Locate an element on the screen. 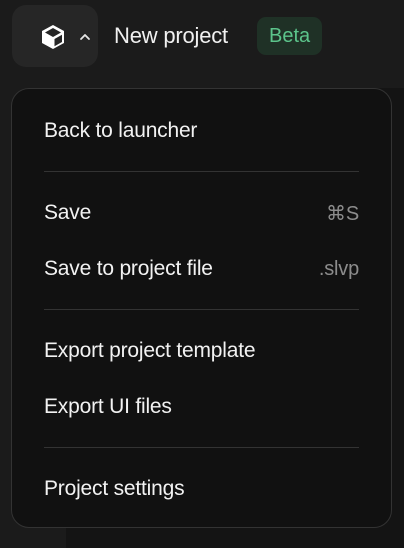 The width and height of the screenshot is (404, 548). menu-item-label: Project settings is located at coordinates (114, 488).